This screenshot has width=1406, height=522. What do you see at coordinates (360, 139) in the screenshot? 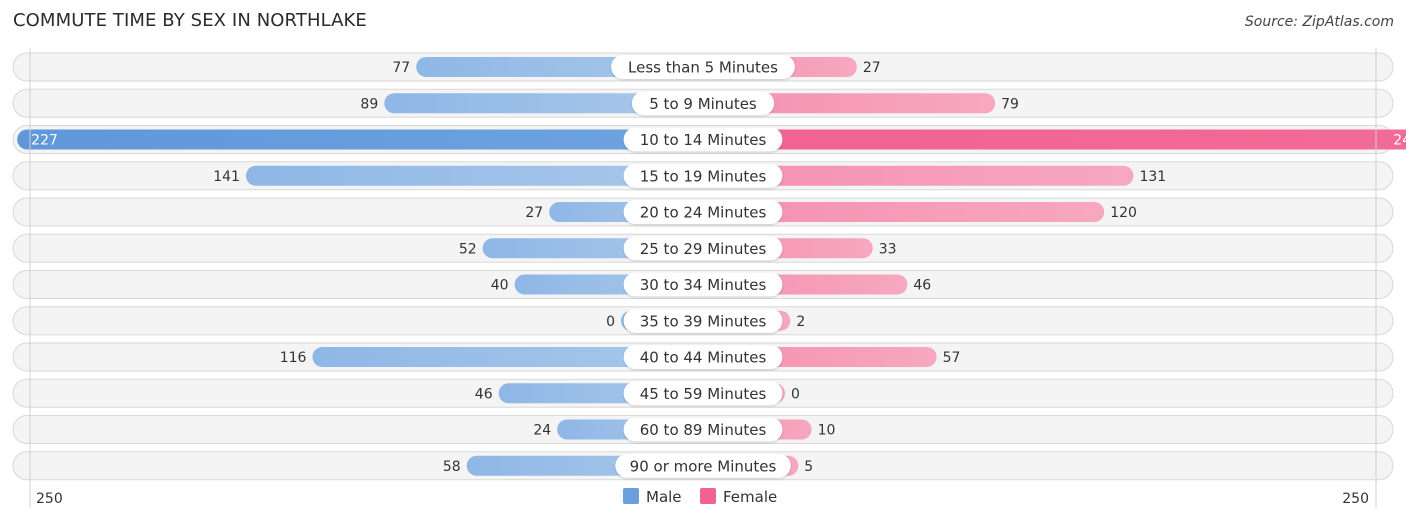
I see `bar-male` at bounding box center [360, 139].